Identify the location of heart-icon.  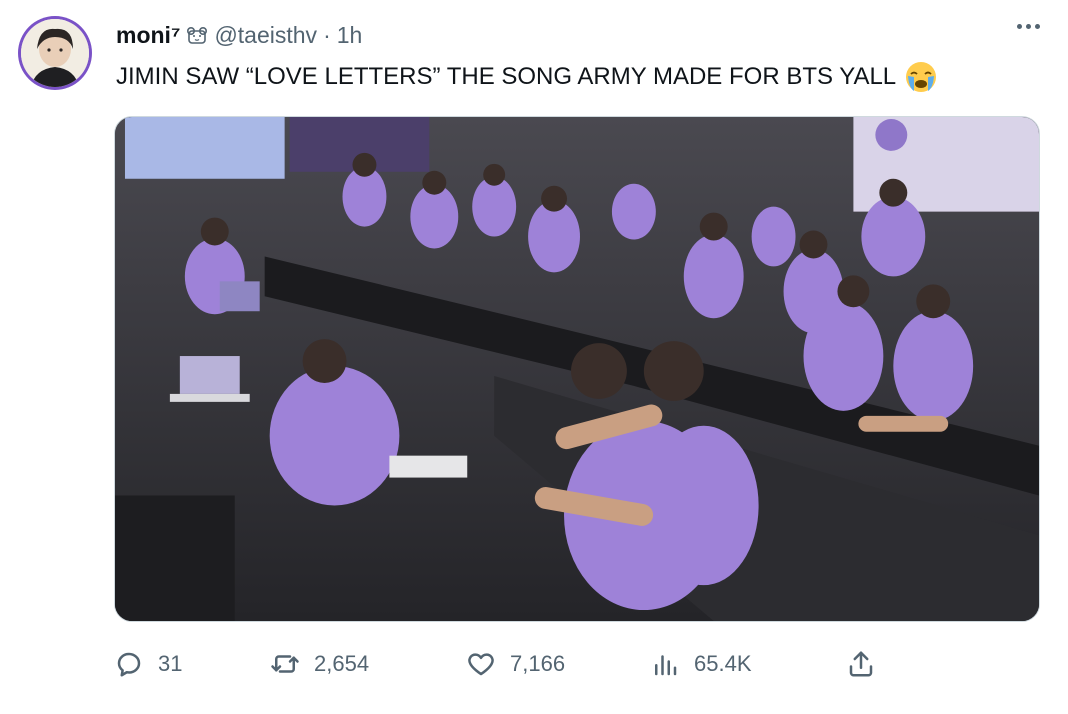
(481, 664).